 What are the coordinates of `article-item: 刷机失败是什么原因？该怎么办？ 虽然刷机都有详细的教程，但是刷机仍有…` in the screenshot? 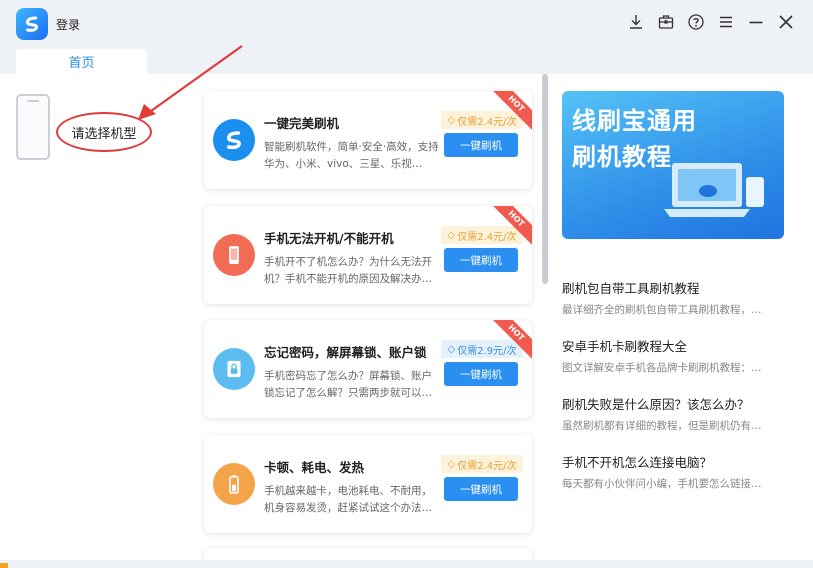 It's located at (673, 413).